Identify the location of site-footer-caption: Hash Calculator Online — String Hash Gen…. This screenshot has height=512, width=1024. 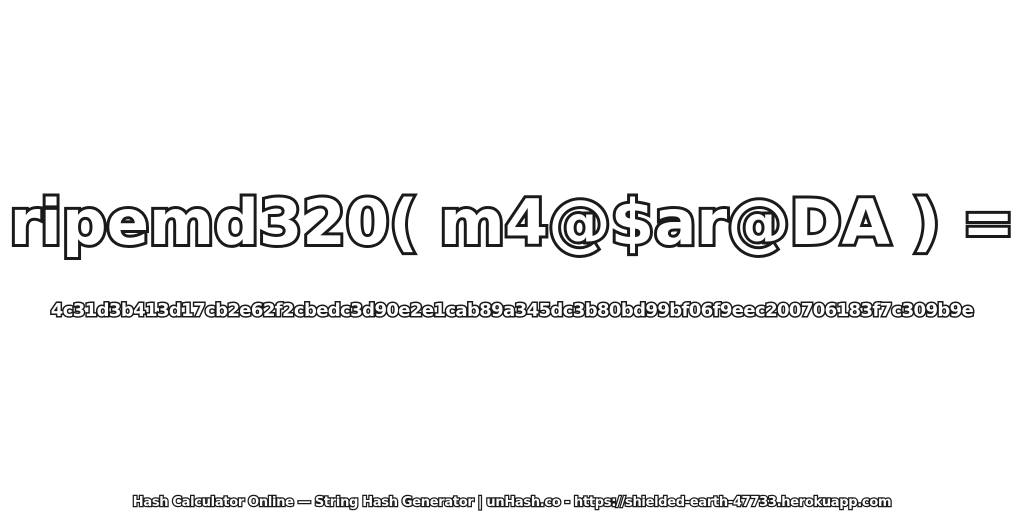
(512, 503).